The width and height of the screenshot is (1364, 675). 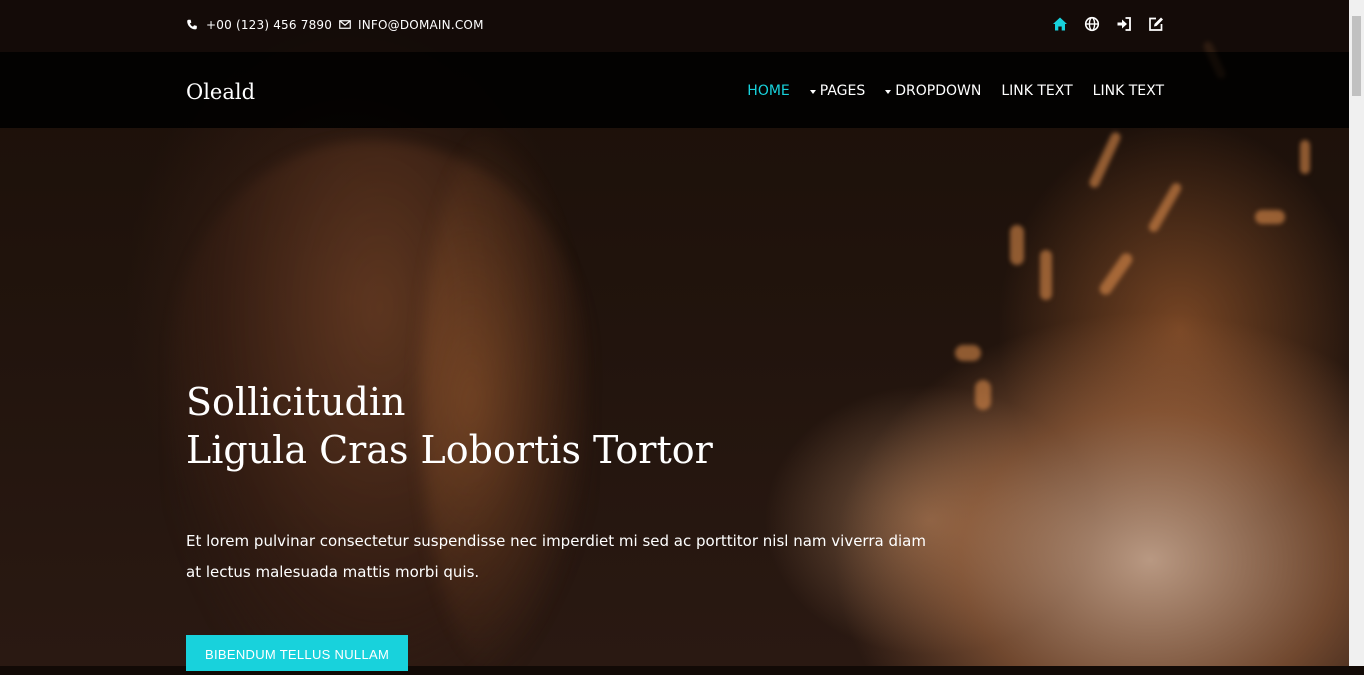 I want to click on page-scrollbar, so click(x=1356, y=333).